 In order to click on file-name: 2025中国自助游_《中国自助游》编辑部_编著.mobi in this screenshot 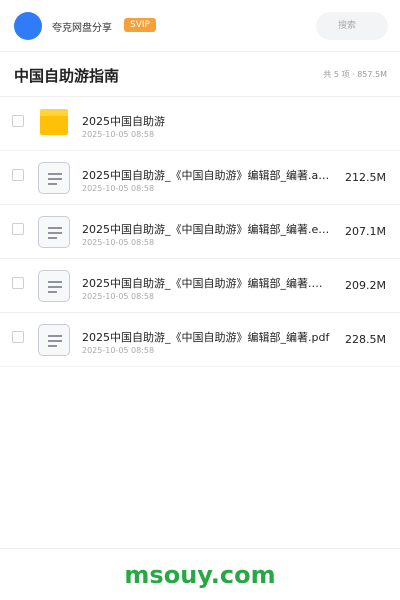, I will do `click(207, 283)`.